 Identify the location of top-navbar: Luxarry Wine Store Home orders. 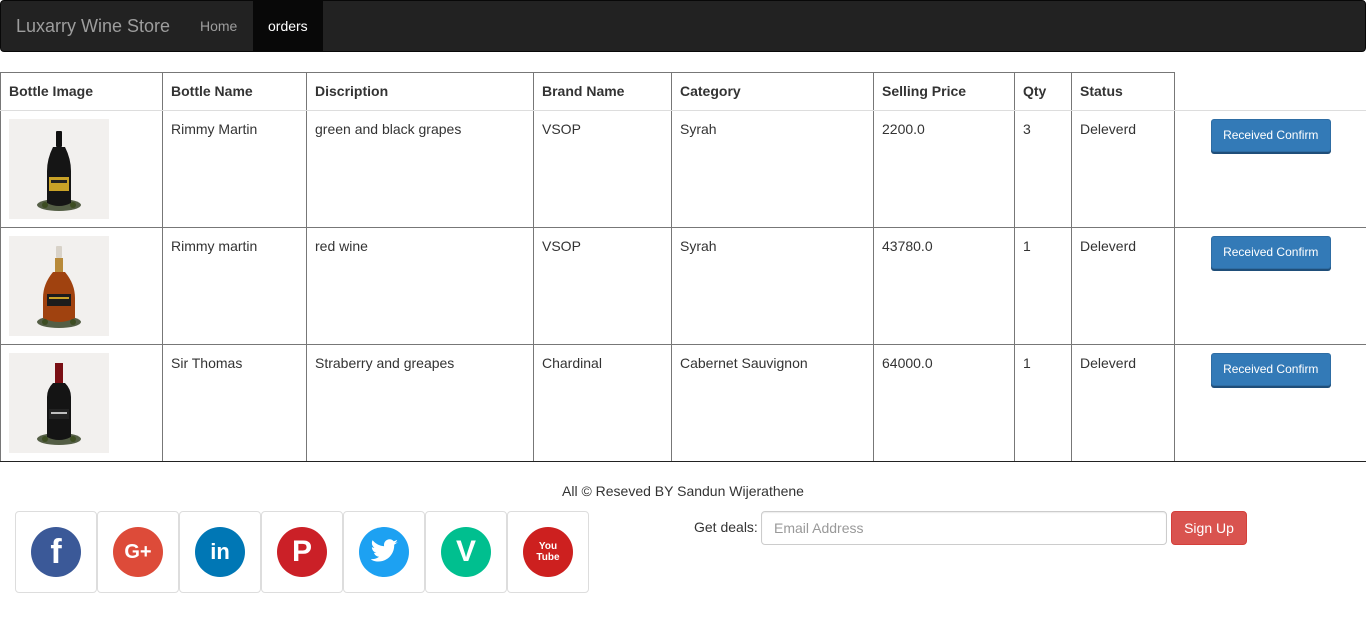
(683, 26).